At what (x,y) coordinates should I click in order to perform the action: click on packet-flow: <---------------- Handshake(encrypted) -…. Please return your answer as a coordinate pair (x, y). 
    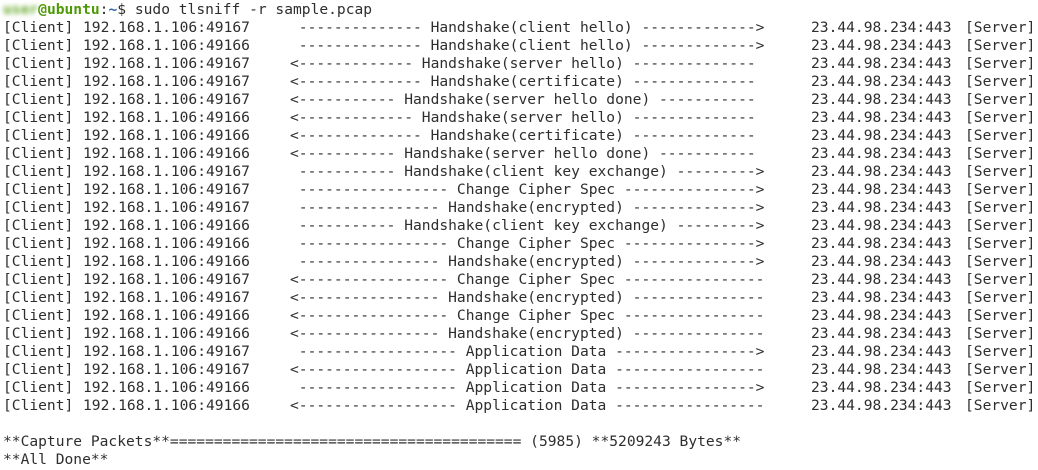
    Looking at the image, I should click on (527, 297).